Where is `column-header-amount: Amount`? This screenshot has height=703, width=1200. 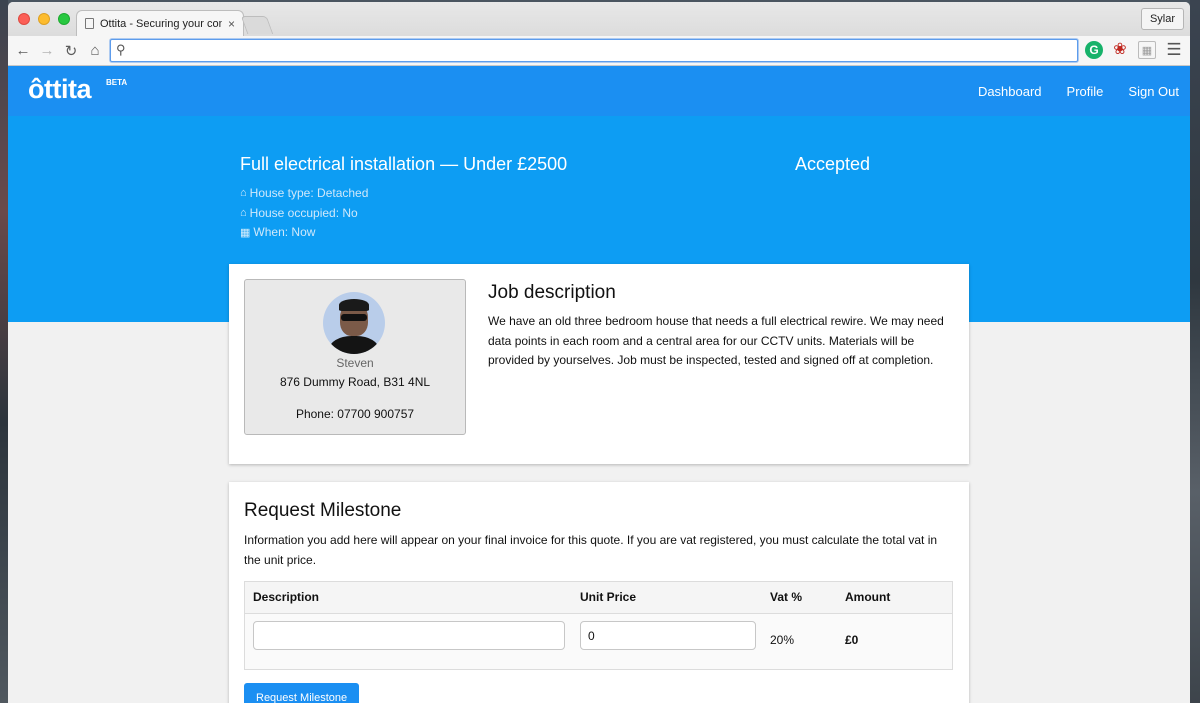 column-header-amount: Amount is located at coordinates (868, 597).